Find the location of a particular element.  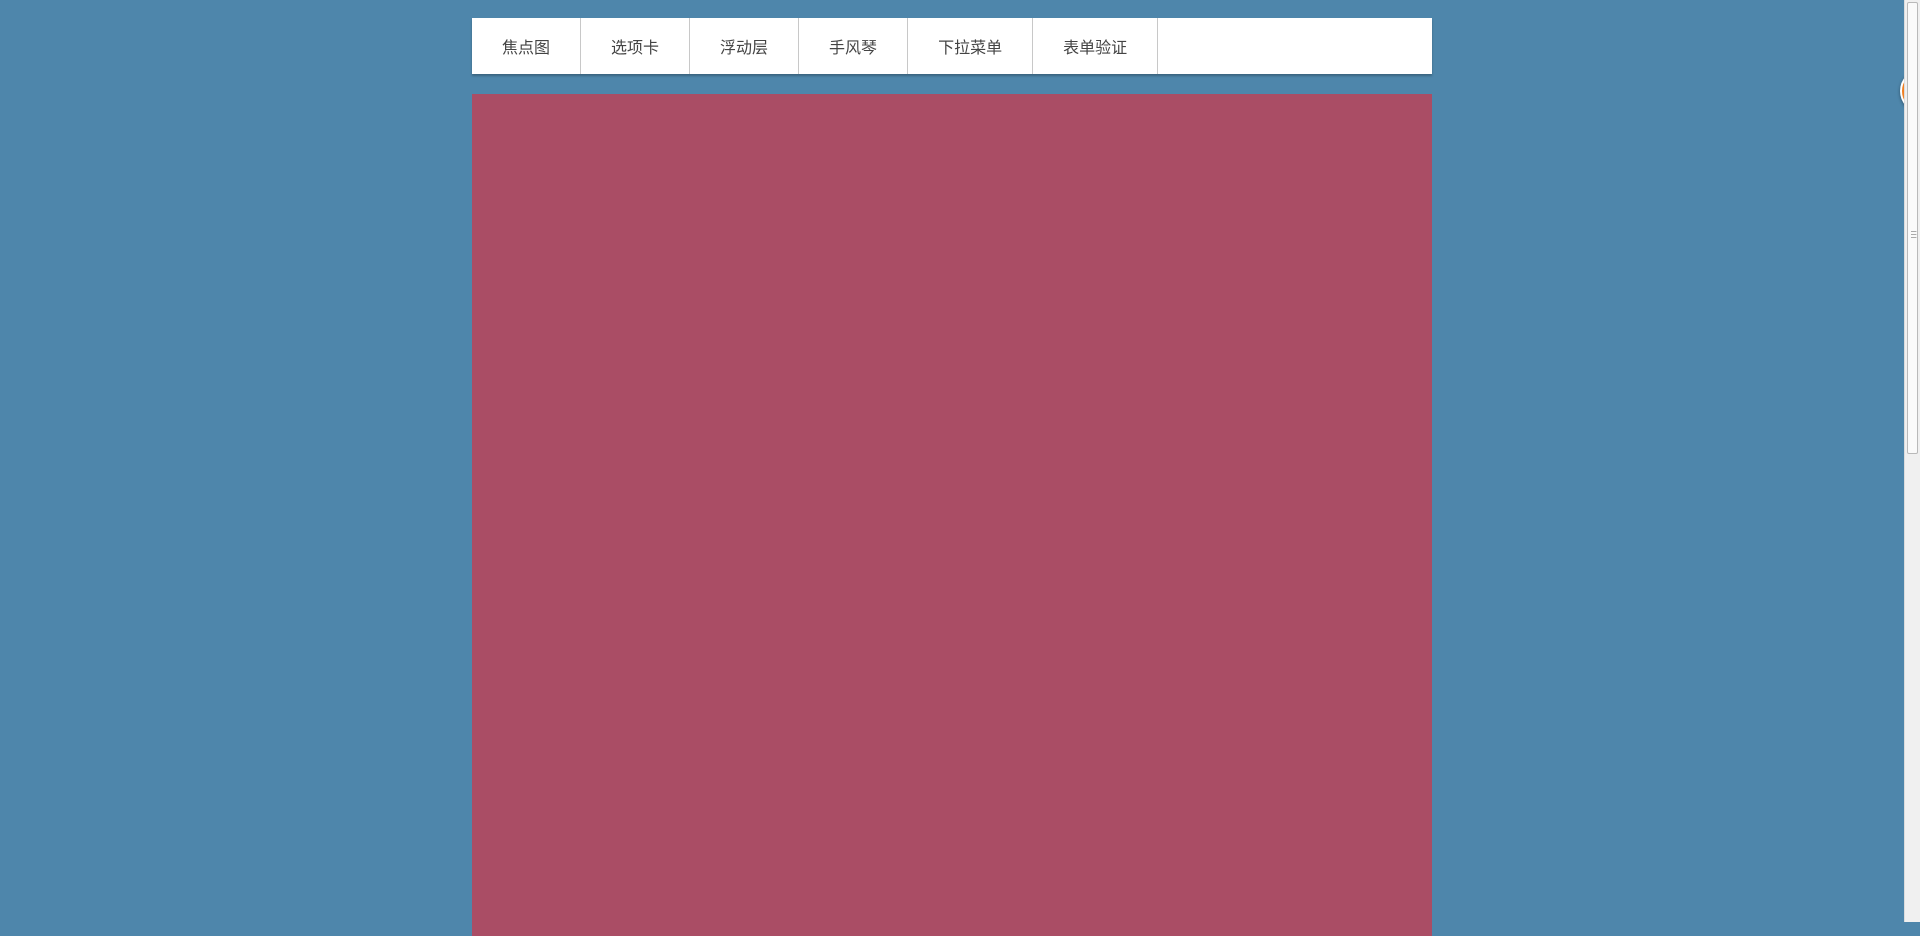

top-nav: 焦点图 选项卡 浮动层 手风琴 下拉菜单 表单验证 is located at coordinates (952, 46).